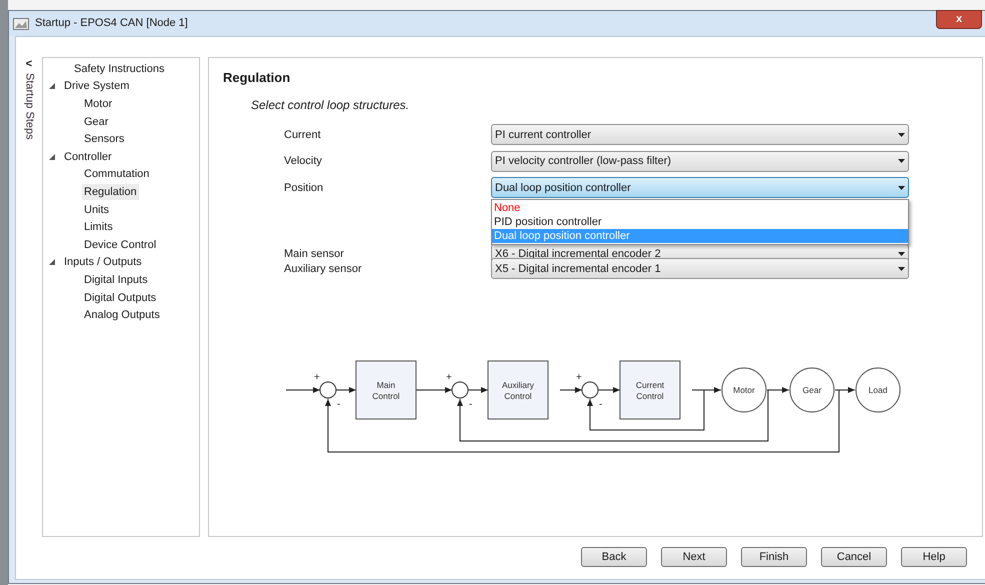 Image resolution: width=985 pixels, height=585 pixels. Describe the element at coordinates (88, 156) in the screenshot. I see `tree-item: Controller` at that location.